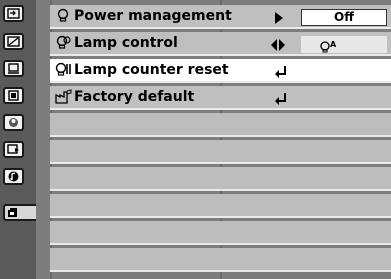 This screenshot has height=279, width=391. Describe the element at coordinates (151, 70) in the screenshot. I see `menu-item-label: Lamp counter reset` at that location.